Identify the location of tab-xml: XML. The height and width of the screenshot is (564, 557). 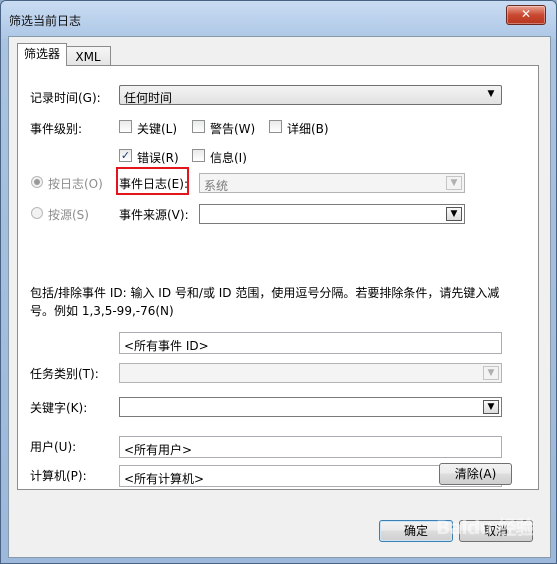
(88, 56).